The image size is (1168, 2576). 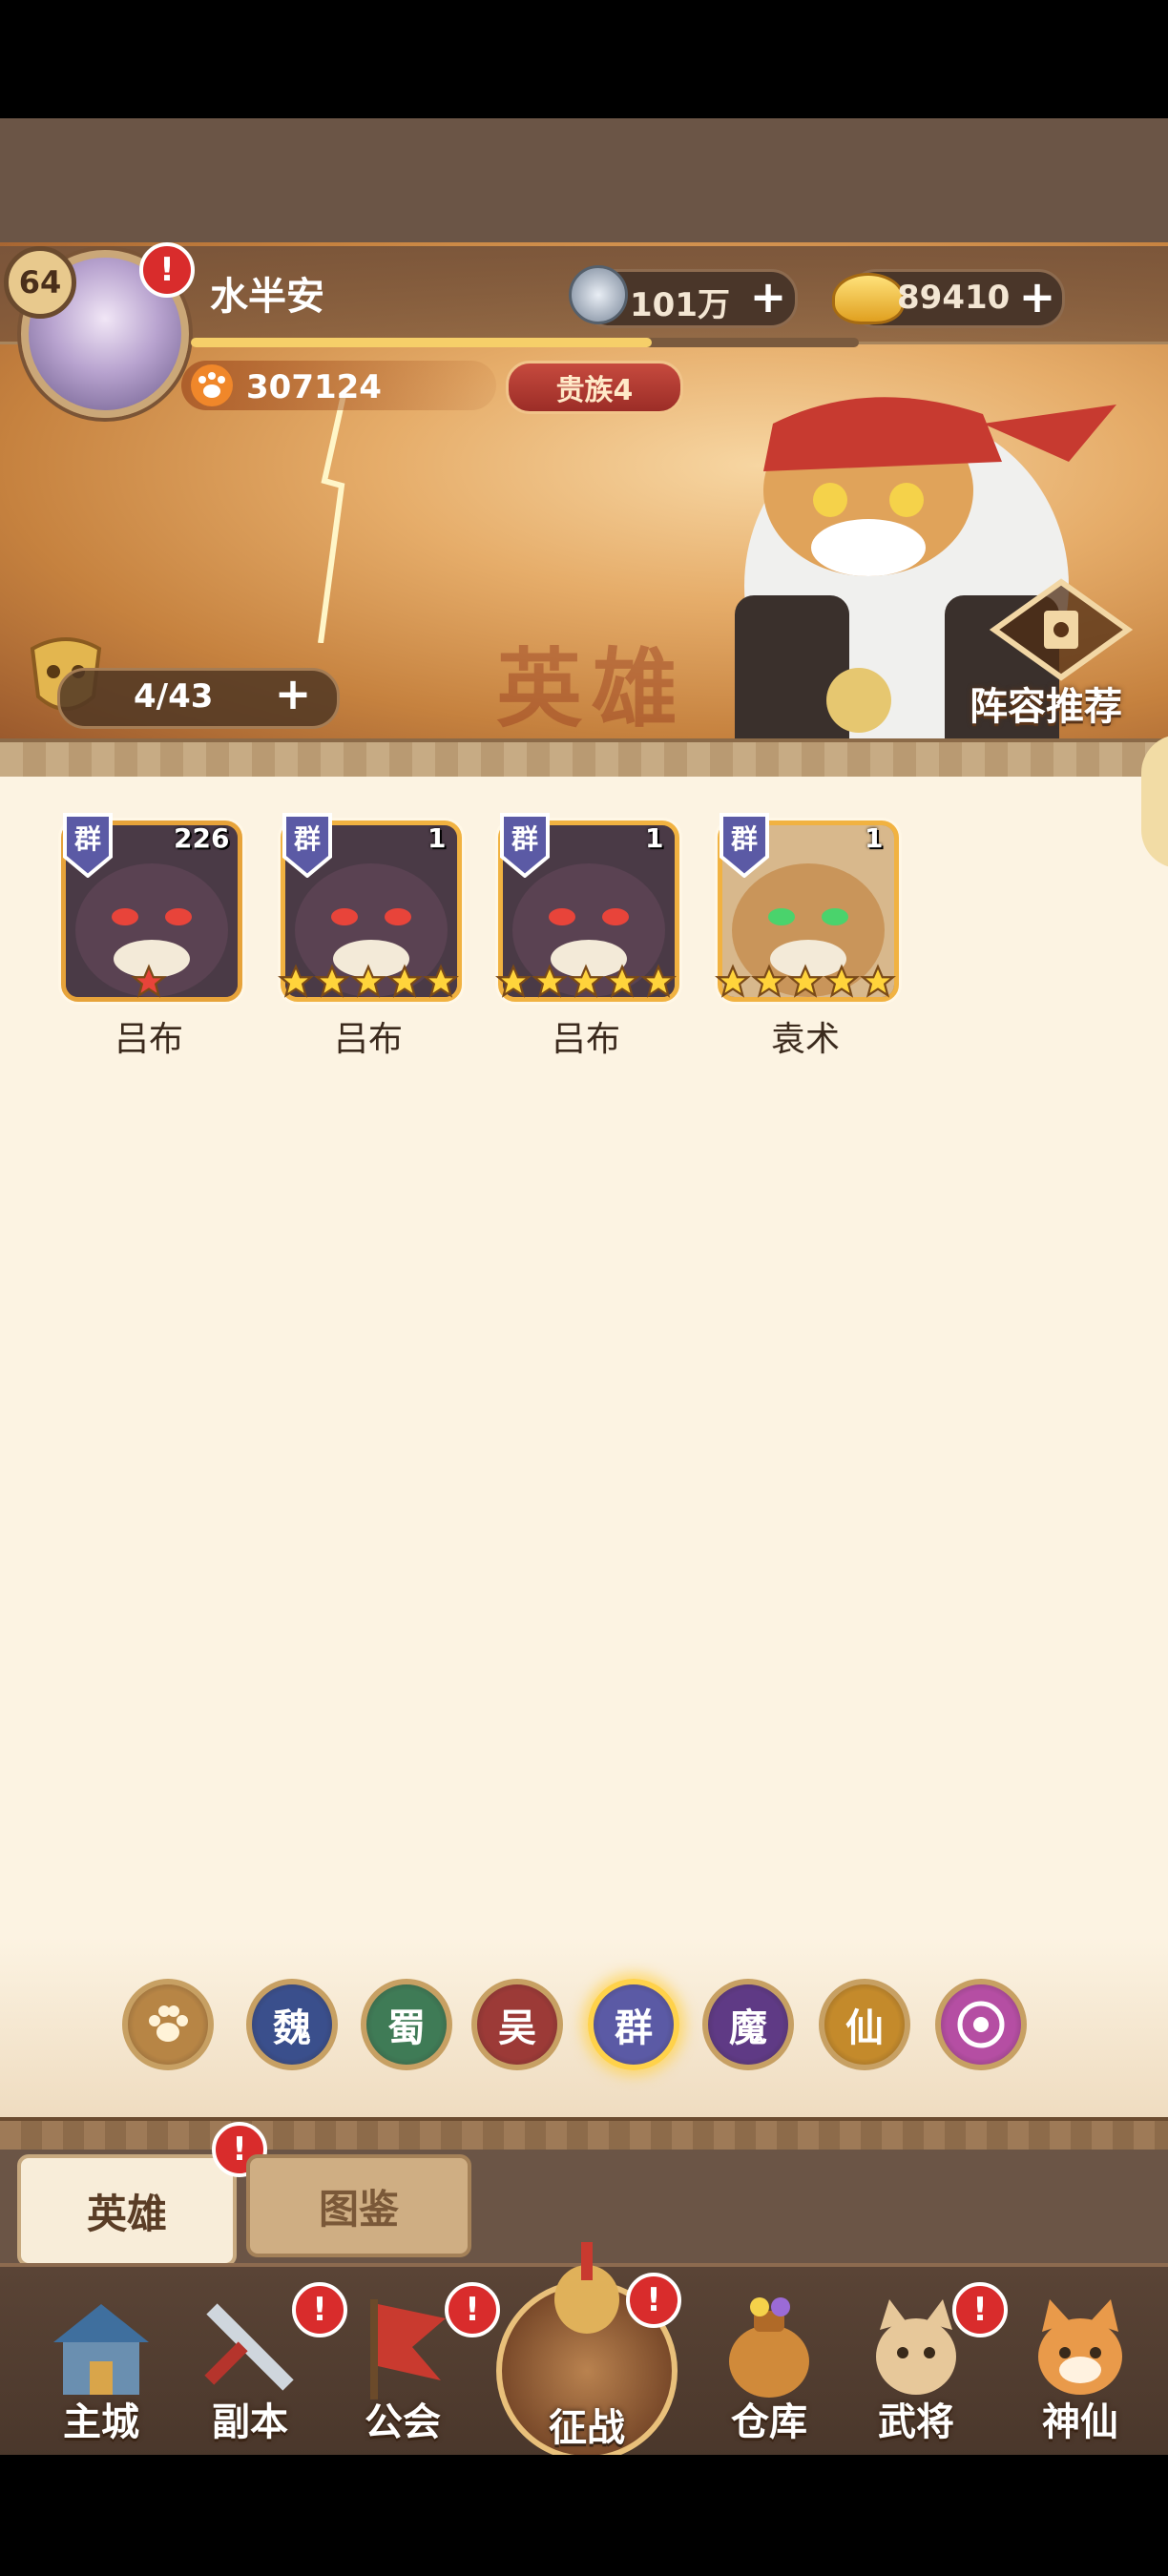 I want to click on faction-filter-paw, so click(x=168, y=2024).